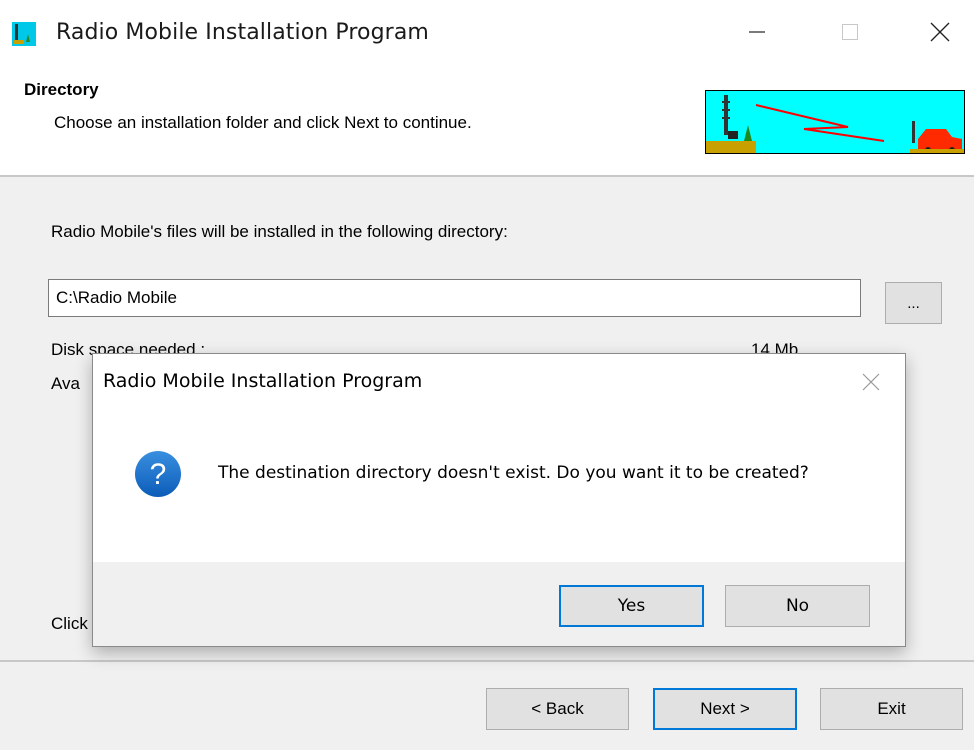 Image resolution: width=974 pixels, height=750 pixels. What do you see at coordinates (871, 382) in the screenshot?
I see `dialog-close-icon` at bounding box center [871, 382].